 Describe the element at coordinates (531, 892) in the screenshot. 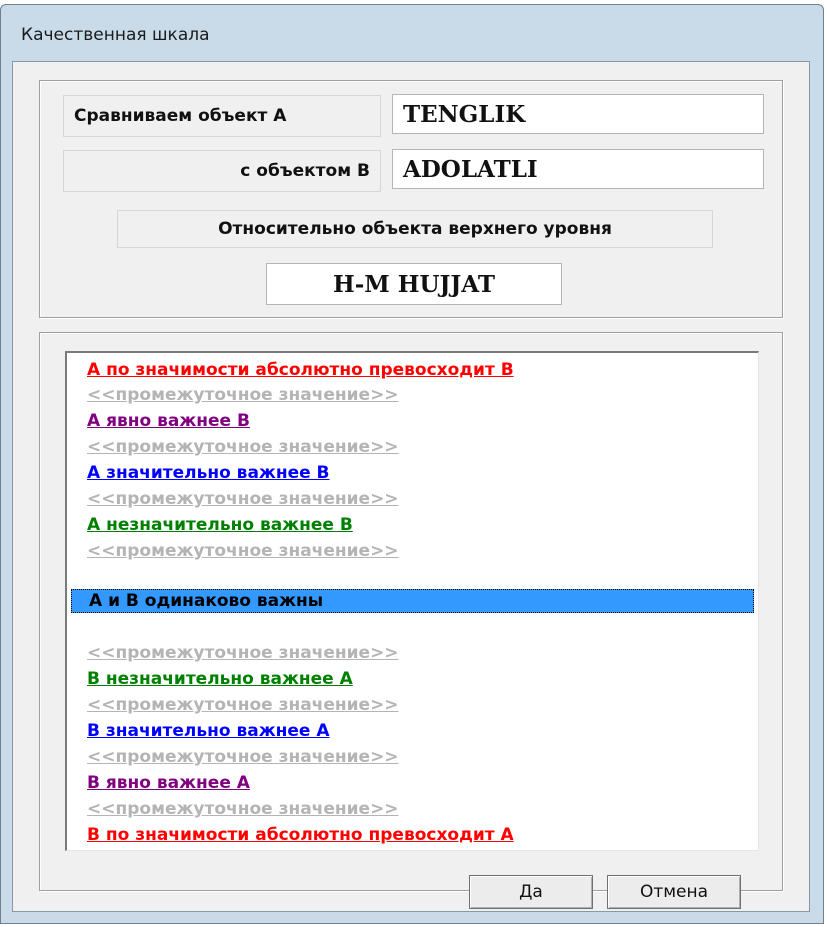

I see `ok-button: Да` at that location.